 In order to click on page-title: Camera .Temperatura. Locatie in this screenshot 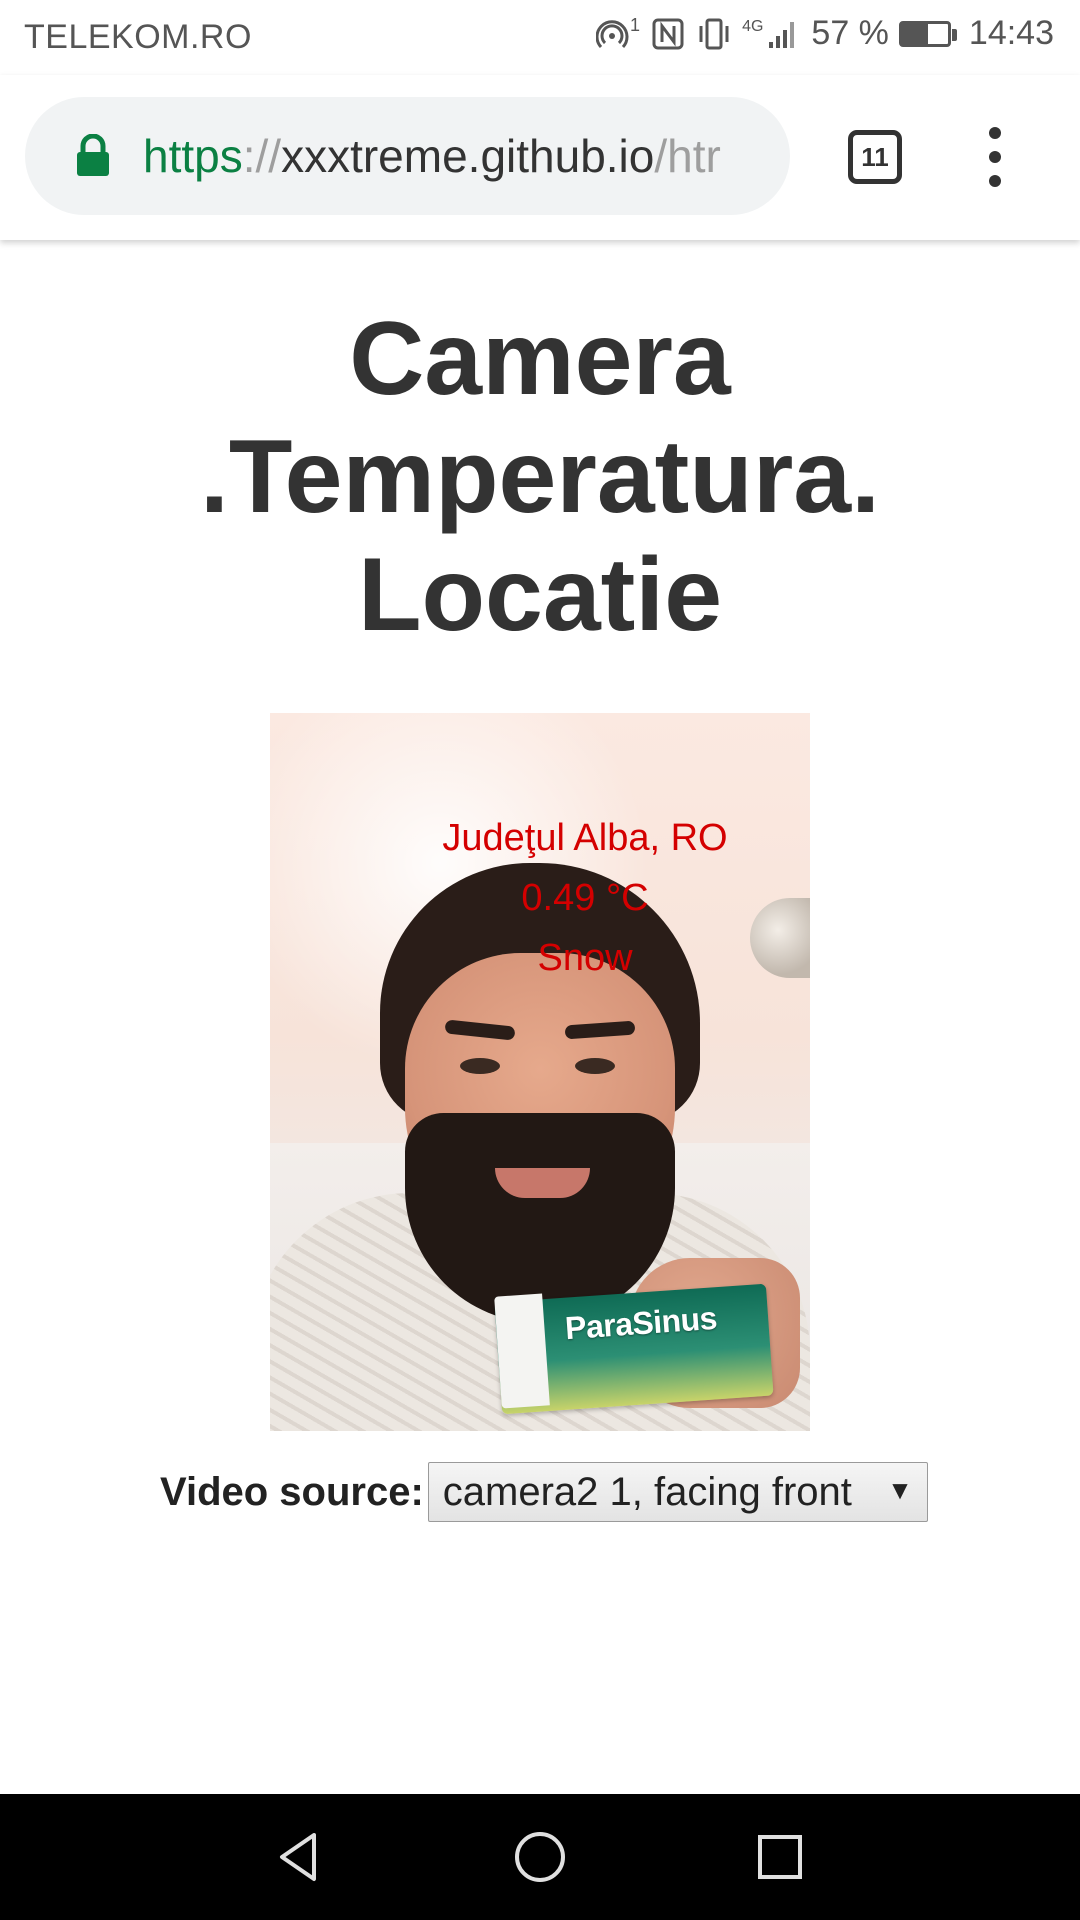, I will do `click(540, 477)`.